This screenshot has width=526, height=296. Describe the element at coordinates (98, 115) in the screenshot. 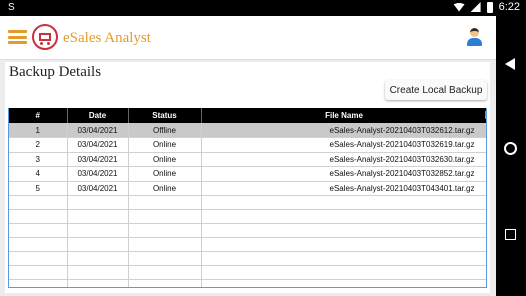

I see `column-header-date: Date` at that location.